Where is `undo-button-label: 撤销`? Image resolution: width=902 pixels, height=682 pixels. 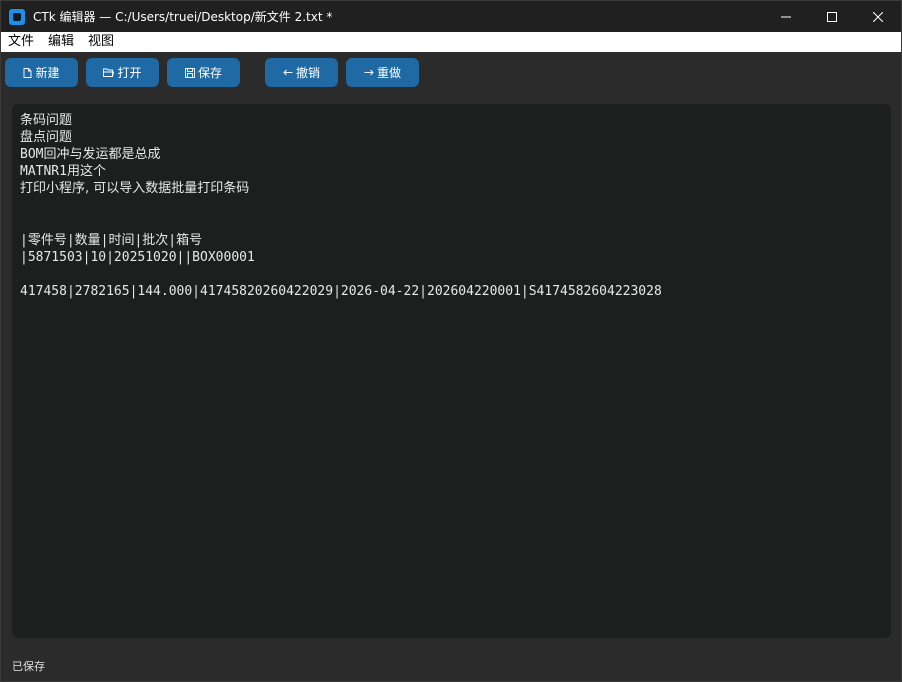 undo-button-label: 撤销 is located at coordinates (307, 73).